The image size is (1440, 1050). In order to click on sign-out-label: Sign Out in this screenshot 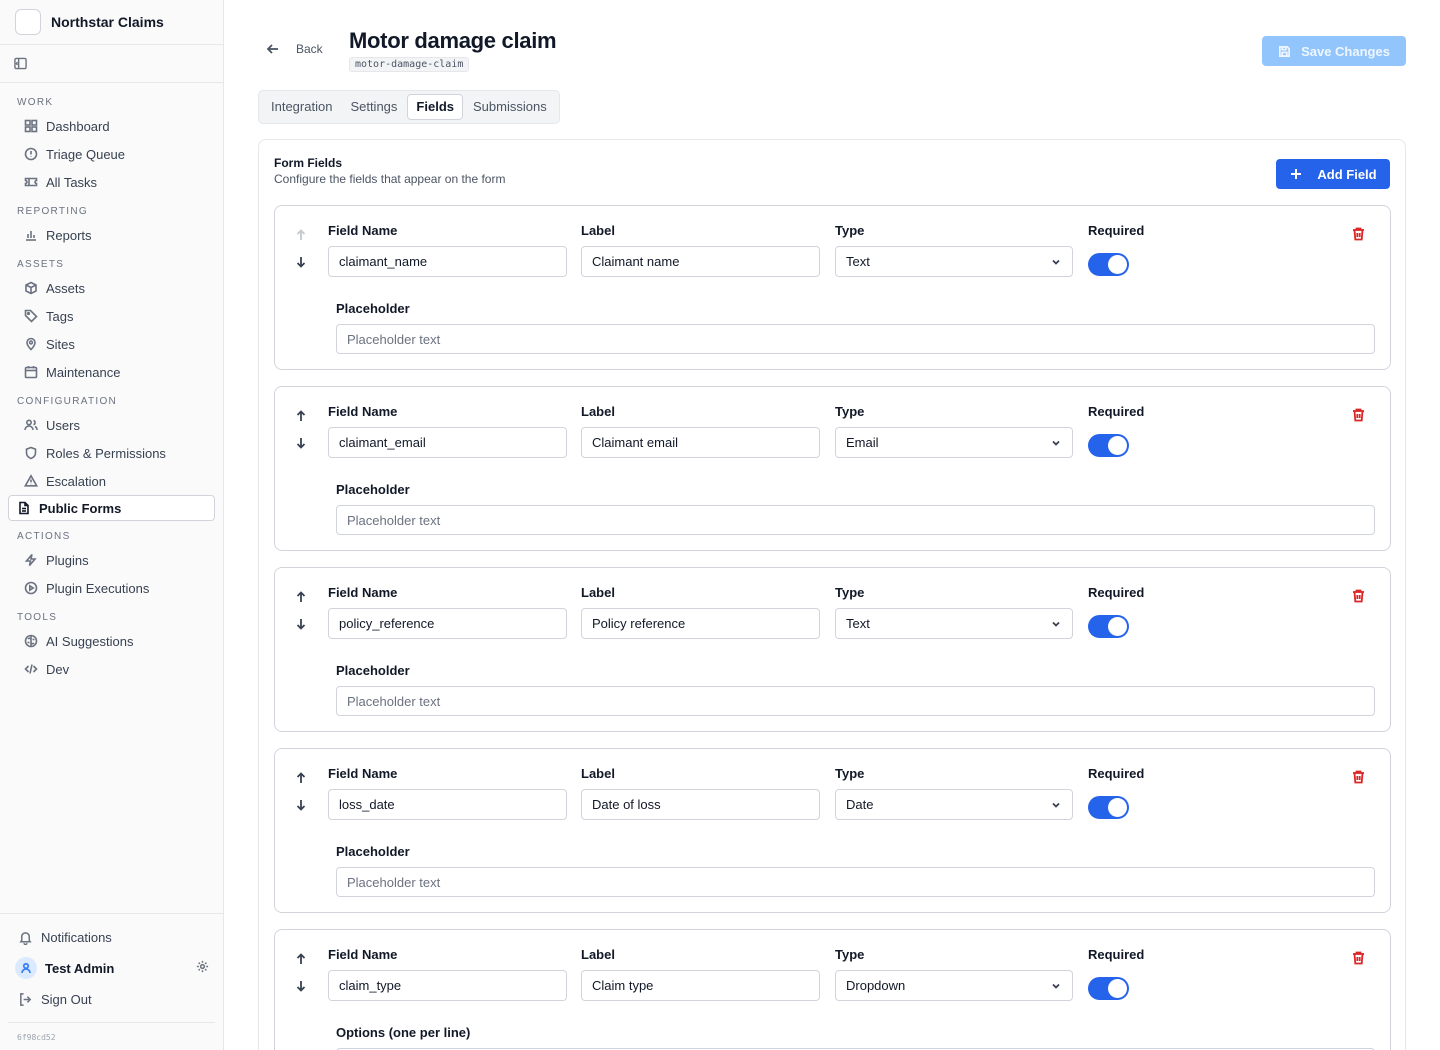, I will do `click(66, 999)`.